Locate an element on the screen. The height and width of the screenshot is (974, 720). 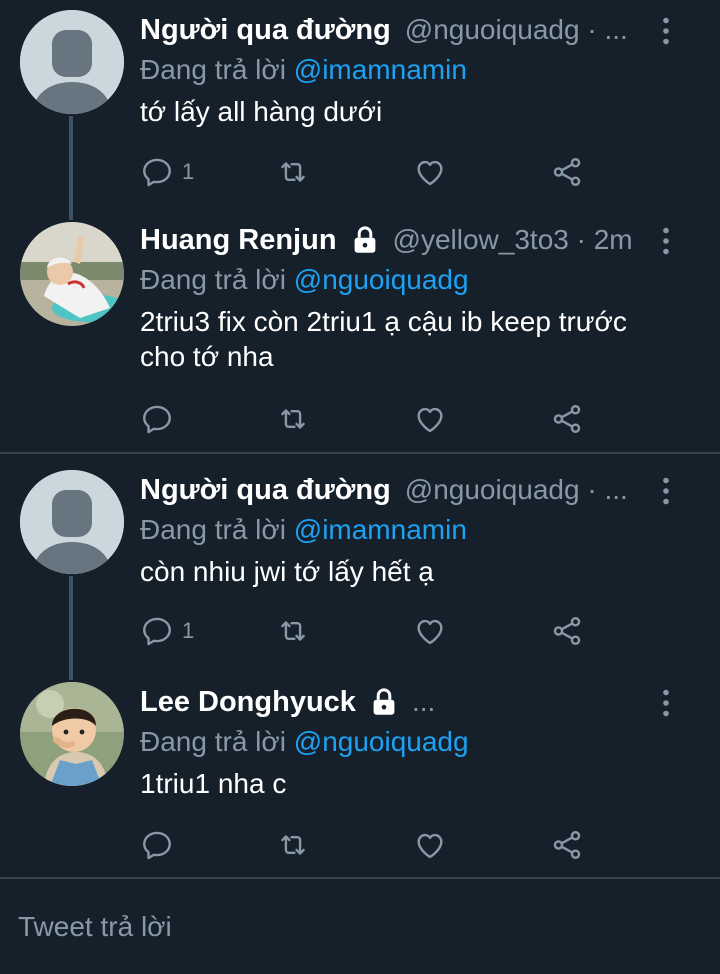
reply-input is located at coordinates (360, 927).